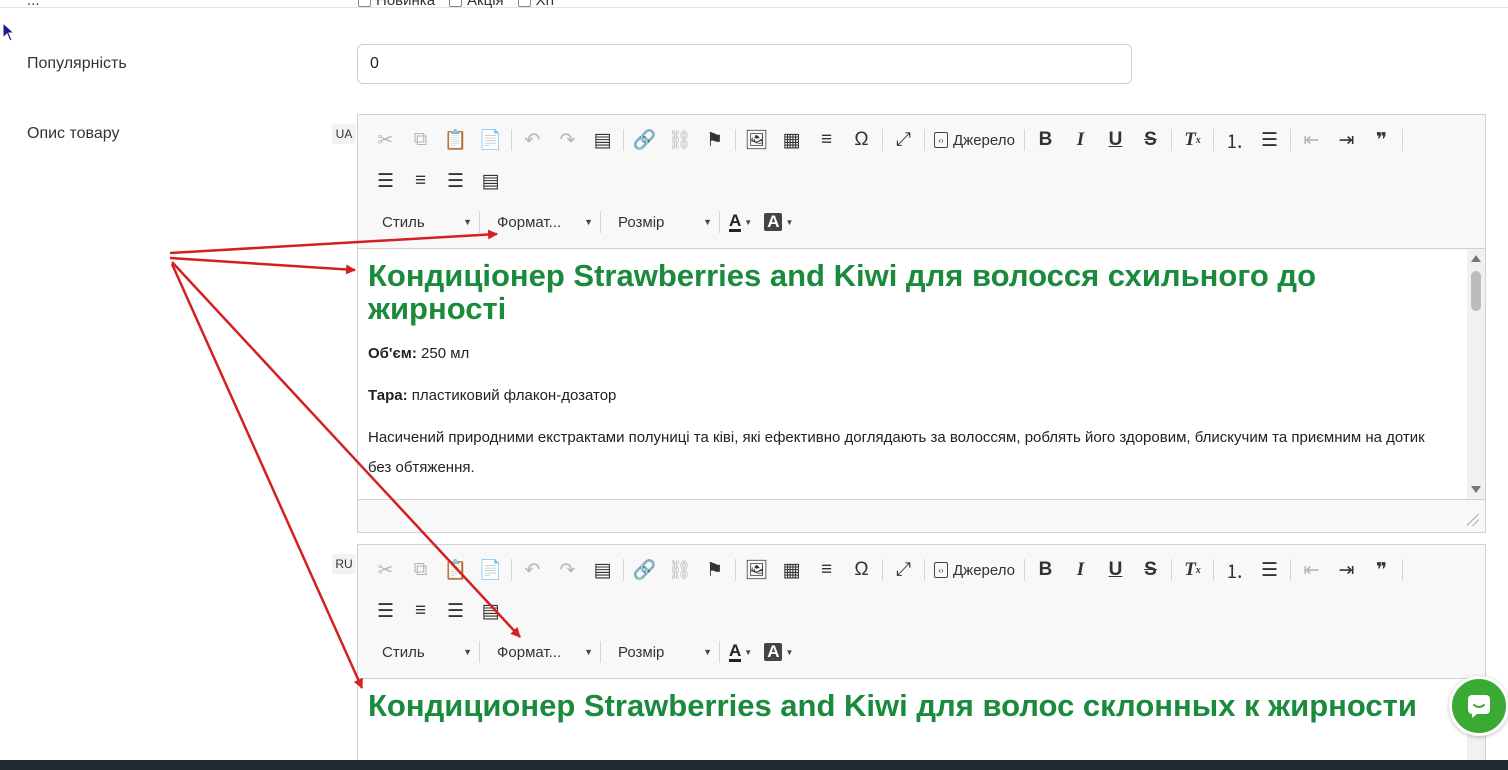 This screenshot has height=770, width=1508. I want to click on toolbar-row-3: Стиль ▼ Формат... ▼ Розмір ▼ A ▼ A ▼, so click(583, 652).